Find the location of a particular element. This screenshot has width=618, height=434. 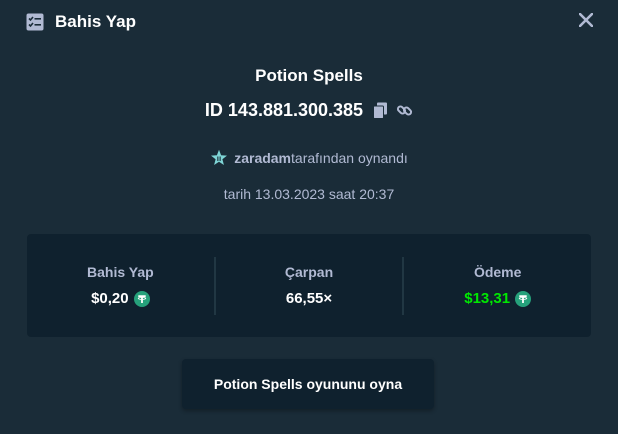

bet-date: tarih 13.03.2023 saat 20:37 is located at coordinates (309, 194).